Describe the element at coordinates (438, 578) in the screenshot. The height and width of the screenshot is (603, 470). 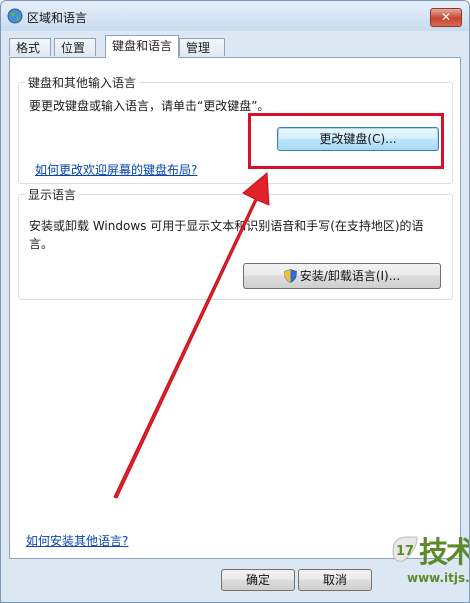
I see `watermark-url: www.itjs.cn` at that location.